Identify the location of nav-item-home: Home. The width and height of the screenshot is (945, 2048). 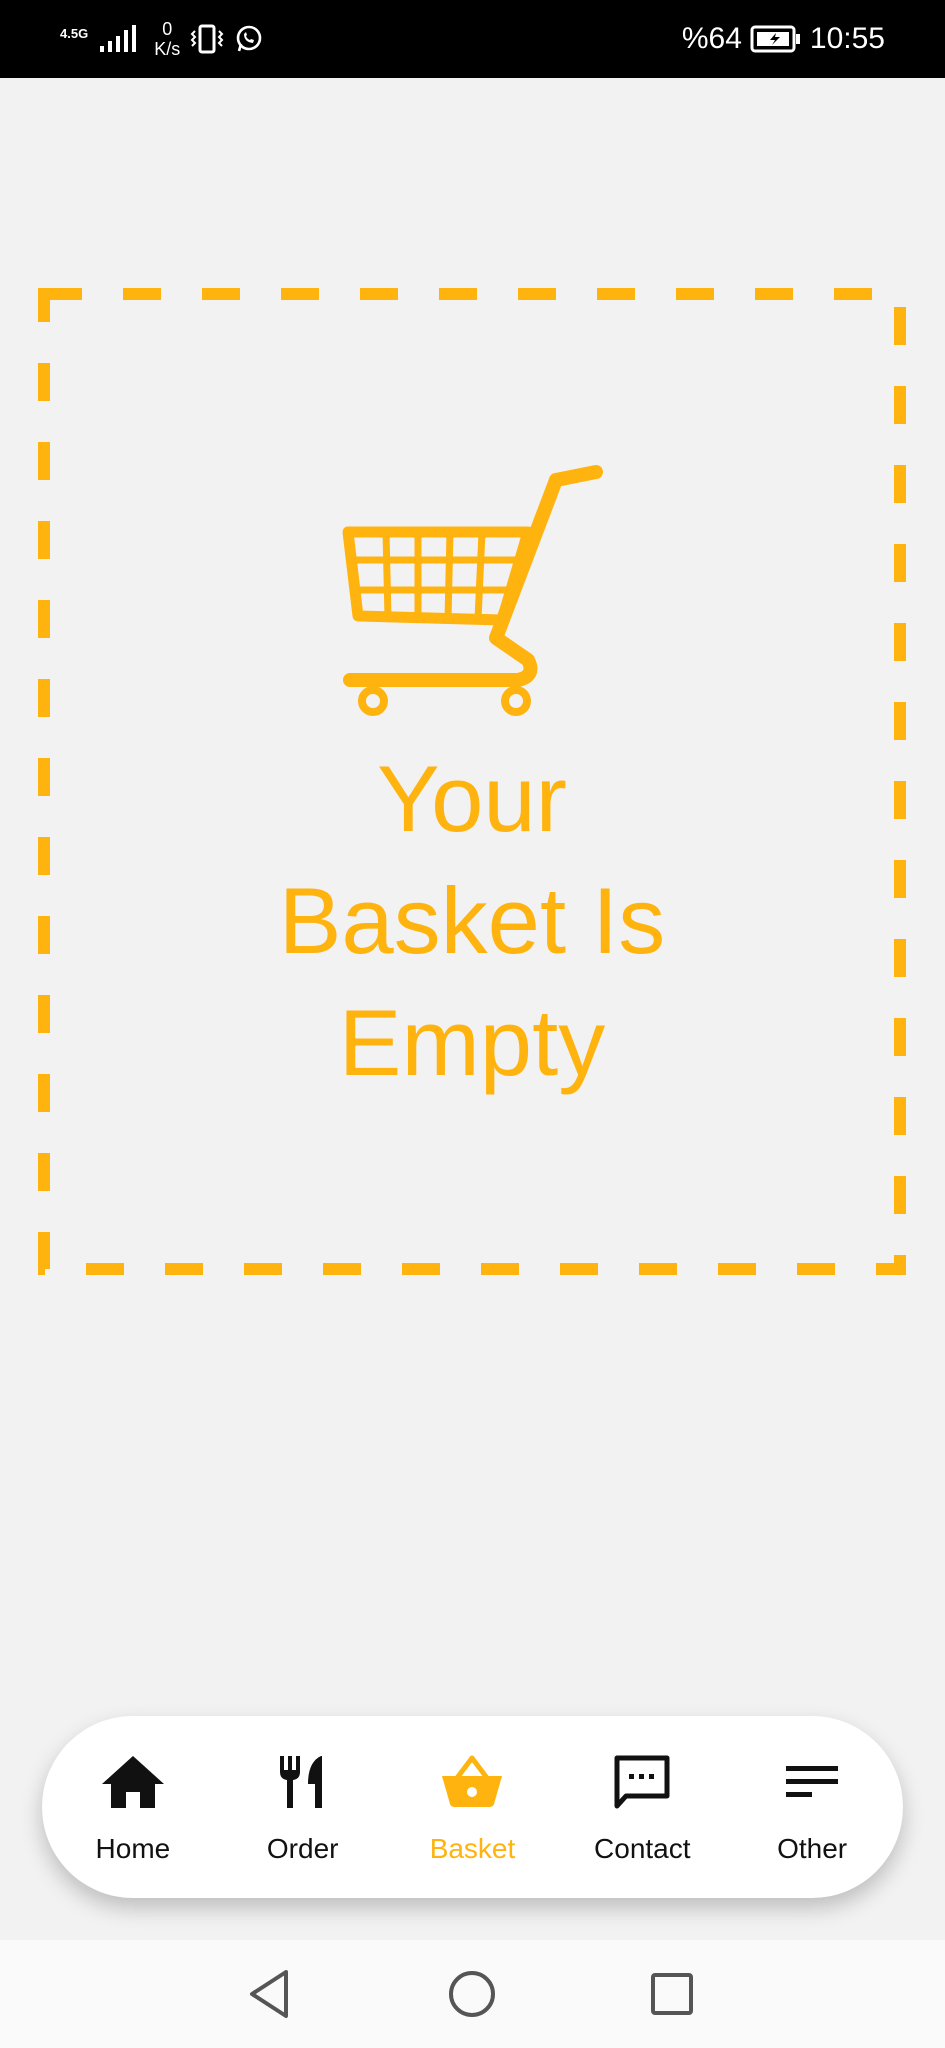
(133, 1807).